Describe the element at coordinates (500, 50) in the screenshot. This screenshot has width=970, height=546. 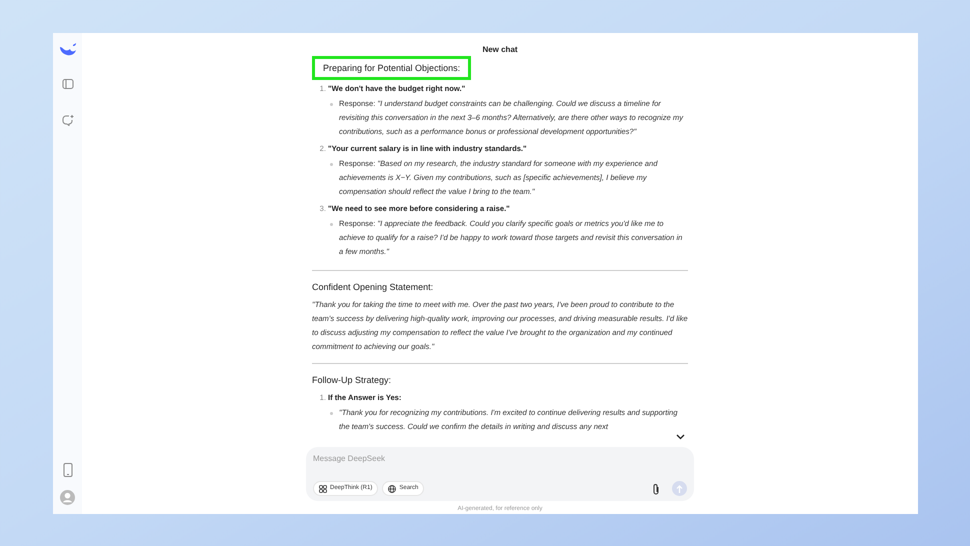
I see `chat-title: New chat` at that location.